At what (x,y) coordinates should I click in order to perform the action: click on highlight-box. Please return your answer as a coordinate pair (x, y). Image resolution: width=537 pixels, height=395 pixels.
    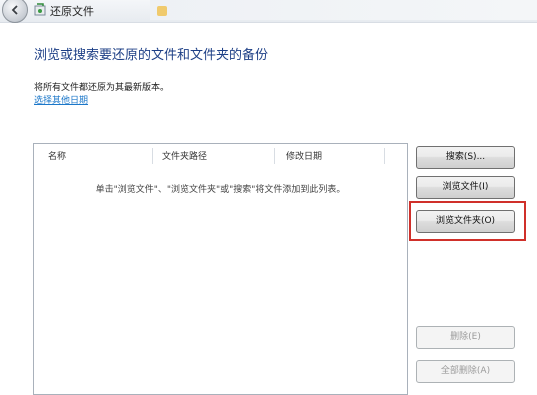
    Looking at the image, I should click on (467, 221).